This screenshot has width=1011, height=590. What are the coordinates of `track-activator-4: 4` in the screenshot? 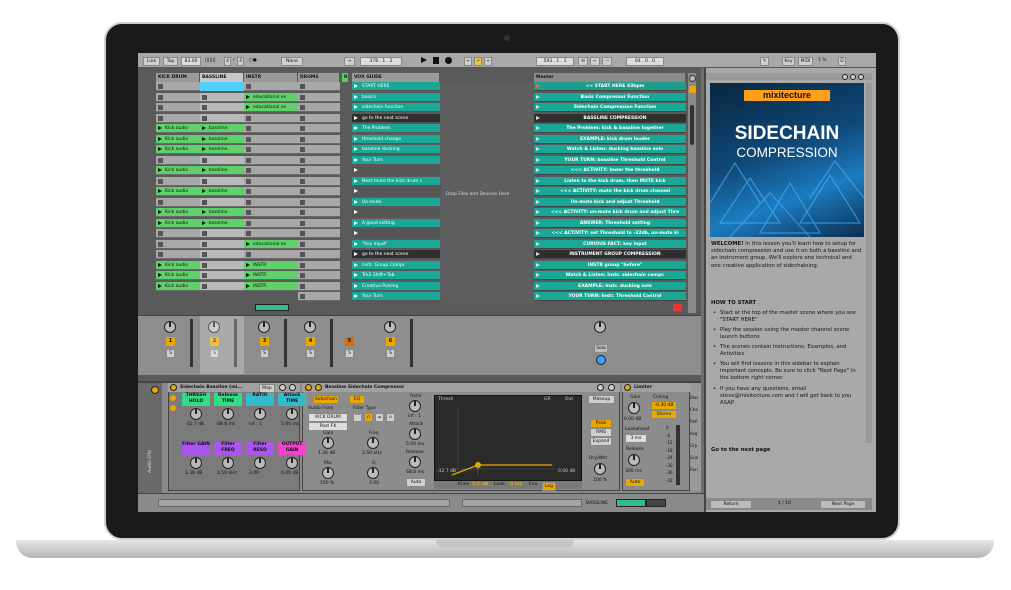 It's located at (310, 341).